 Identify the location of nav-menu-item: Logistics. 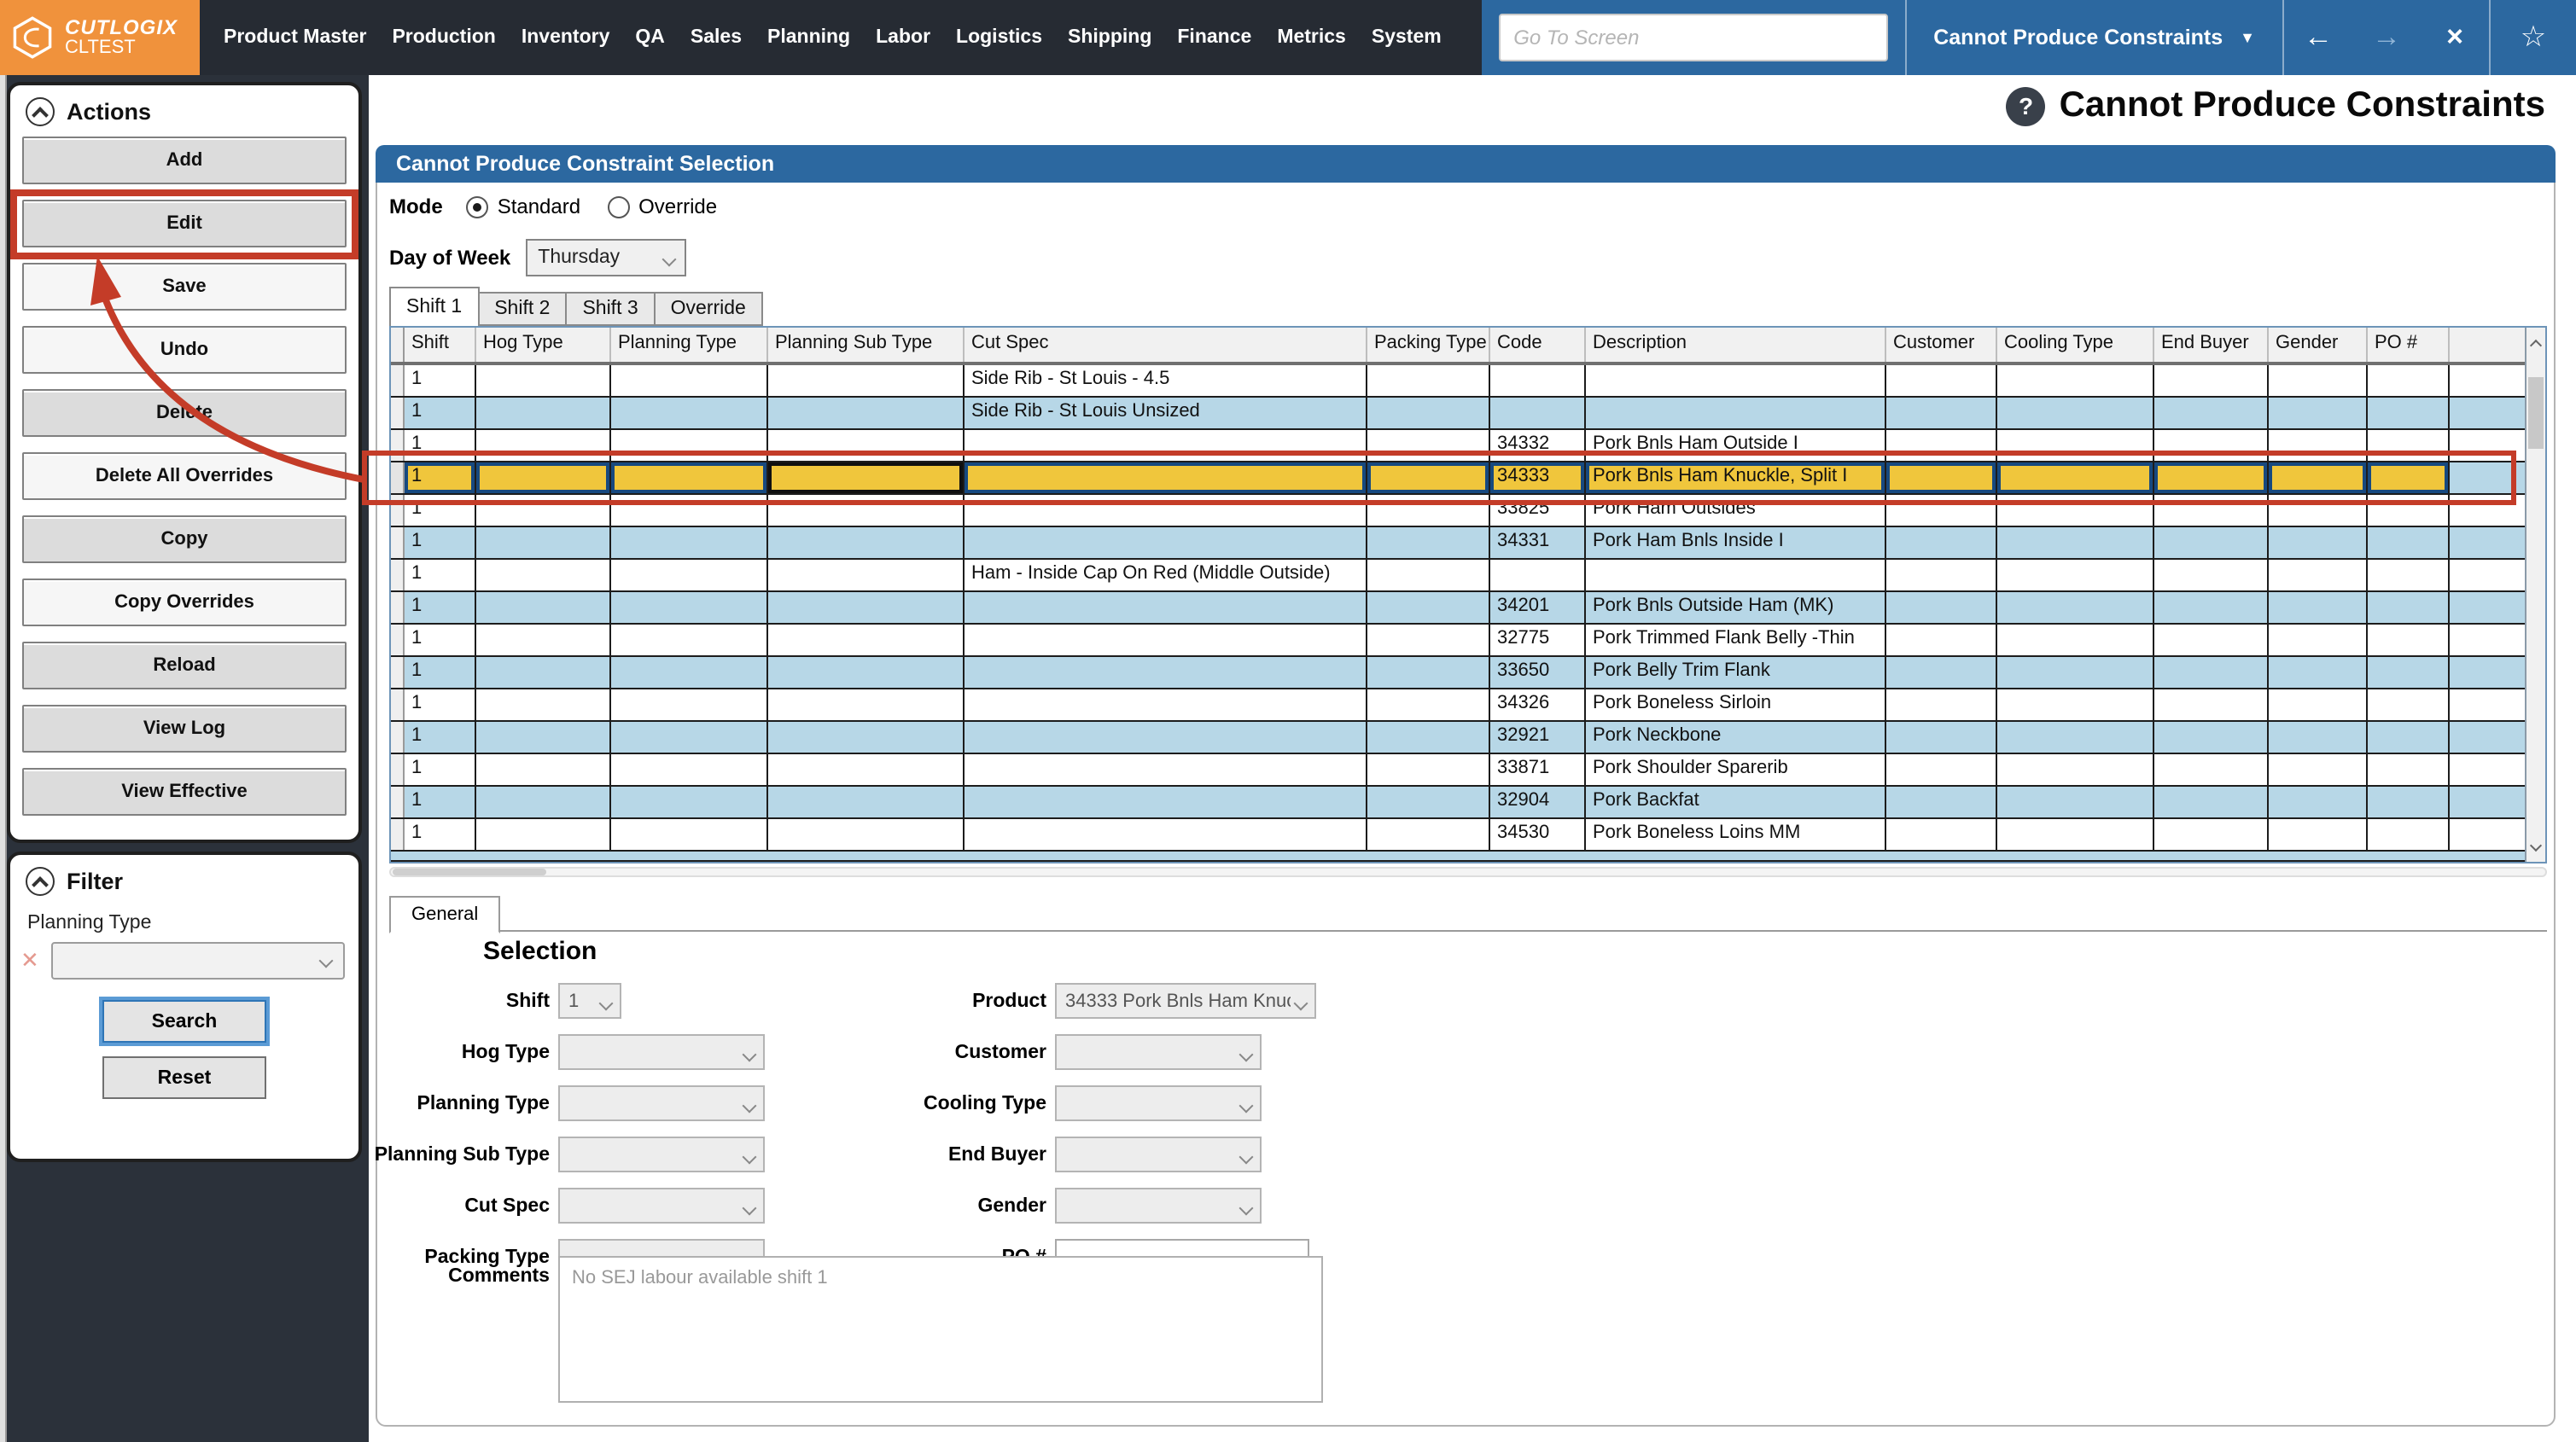
(999, 37).